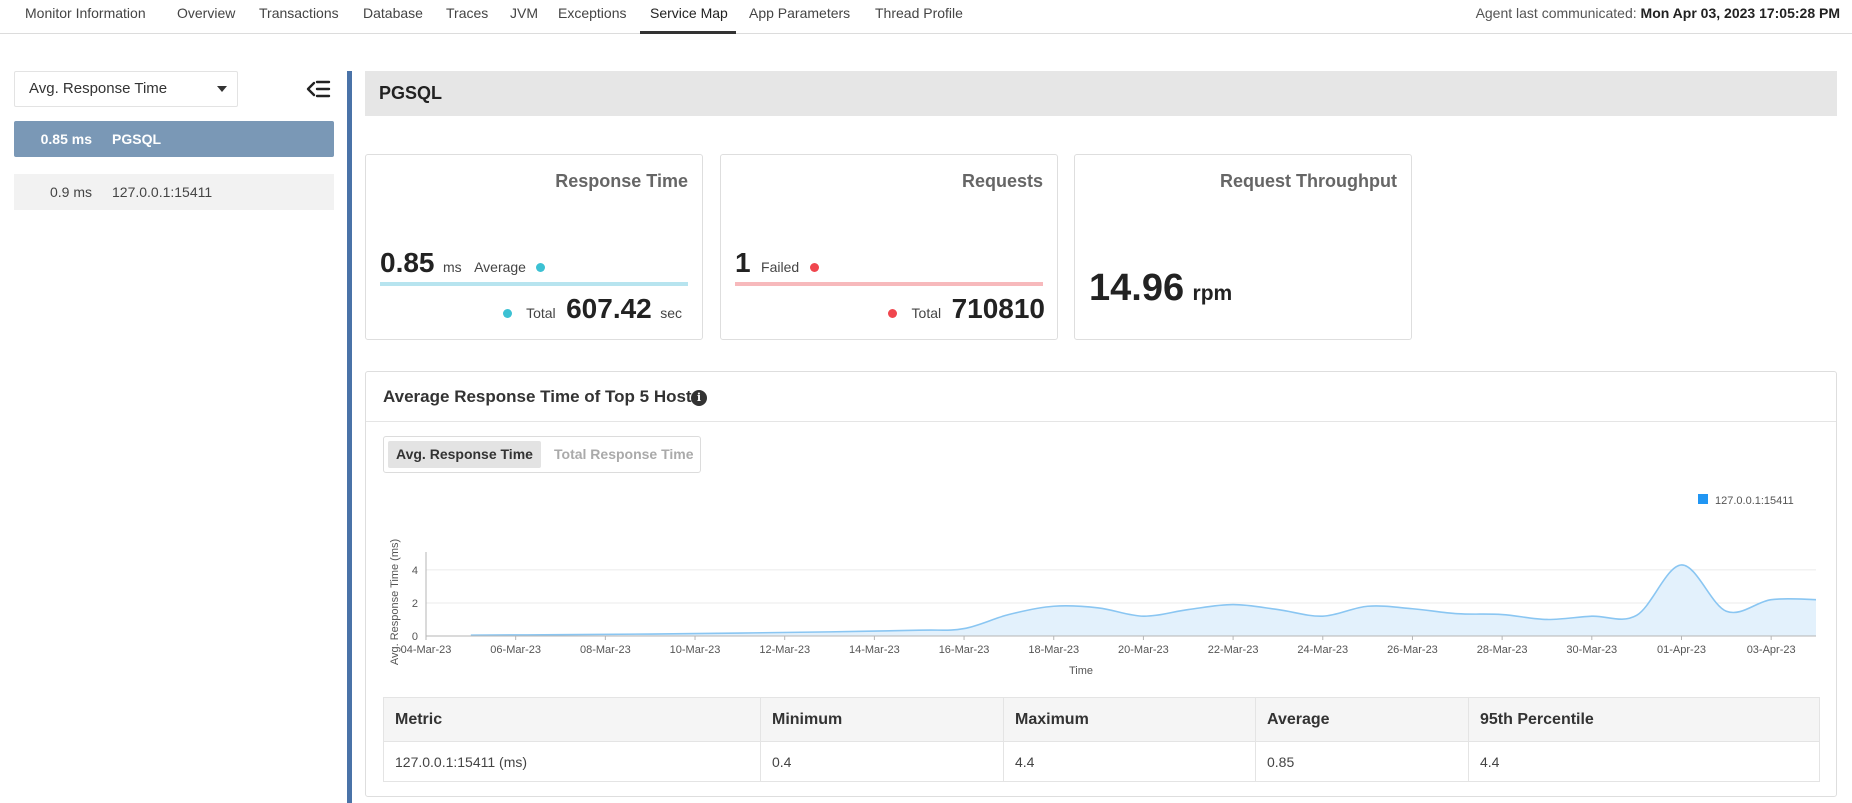 The image size is (1852, 803). Describe the element at coordinates (500, 267) in the screenshot. I see `average-label: Average` at that location.